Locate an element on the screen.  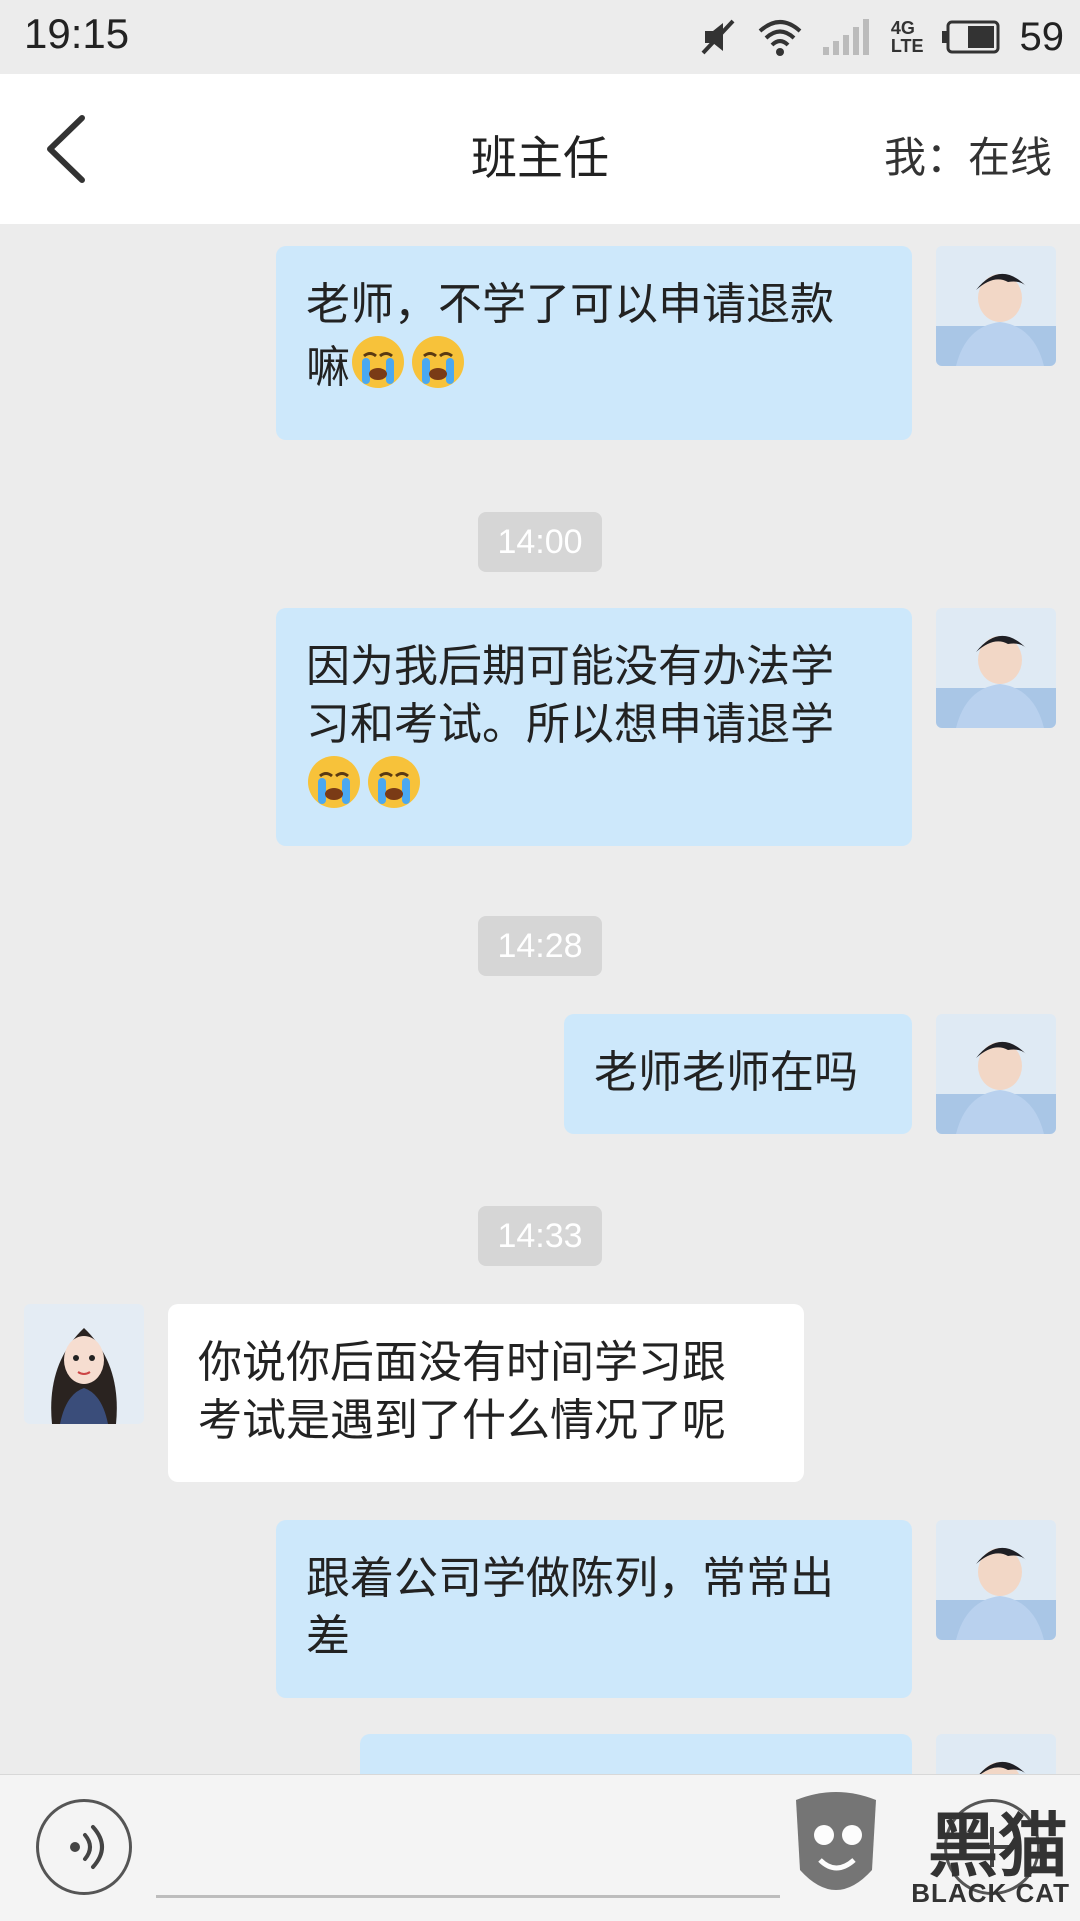
teacher-avatar is located at coordinates (84, 1364).